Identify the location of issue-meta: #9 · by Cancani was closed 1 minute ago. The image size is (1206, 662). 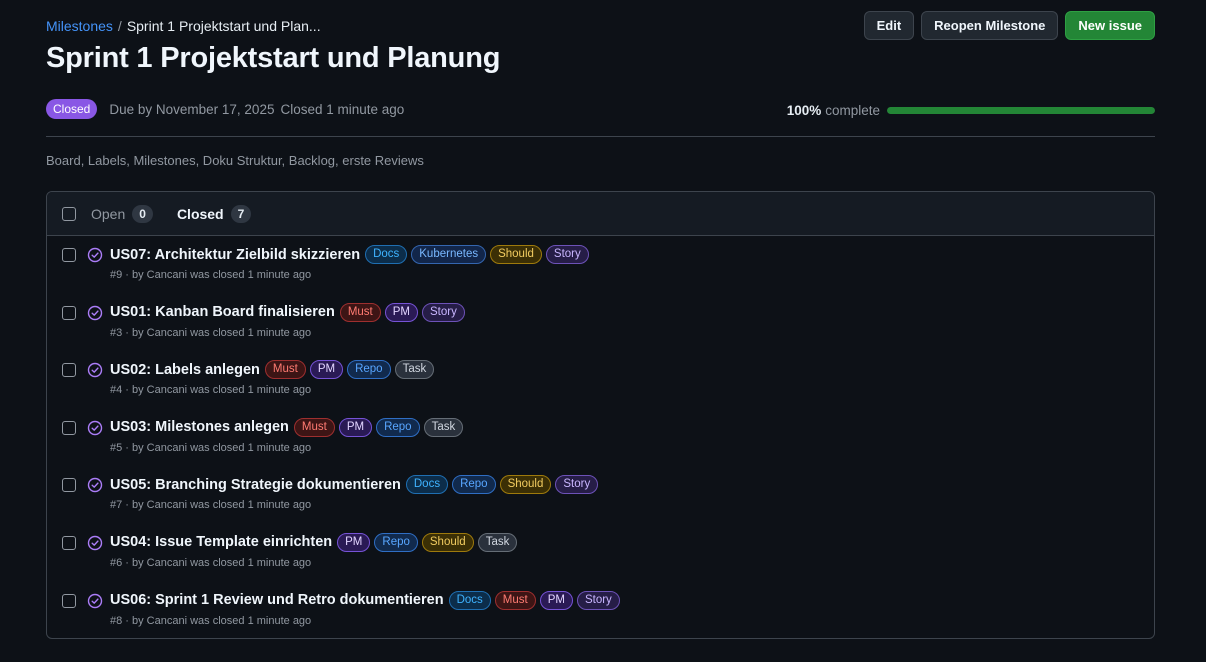
(211, 275).